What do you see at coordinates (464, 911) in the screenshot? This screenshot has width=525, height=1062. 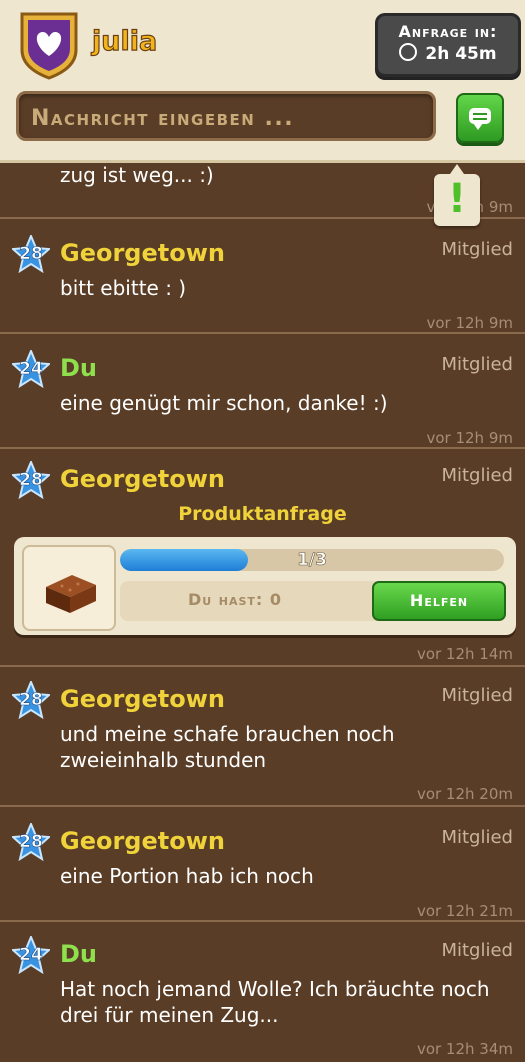 I see `message-time: vor 12h 21m` at bounding box center [464, 911].